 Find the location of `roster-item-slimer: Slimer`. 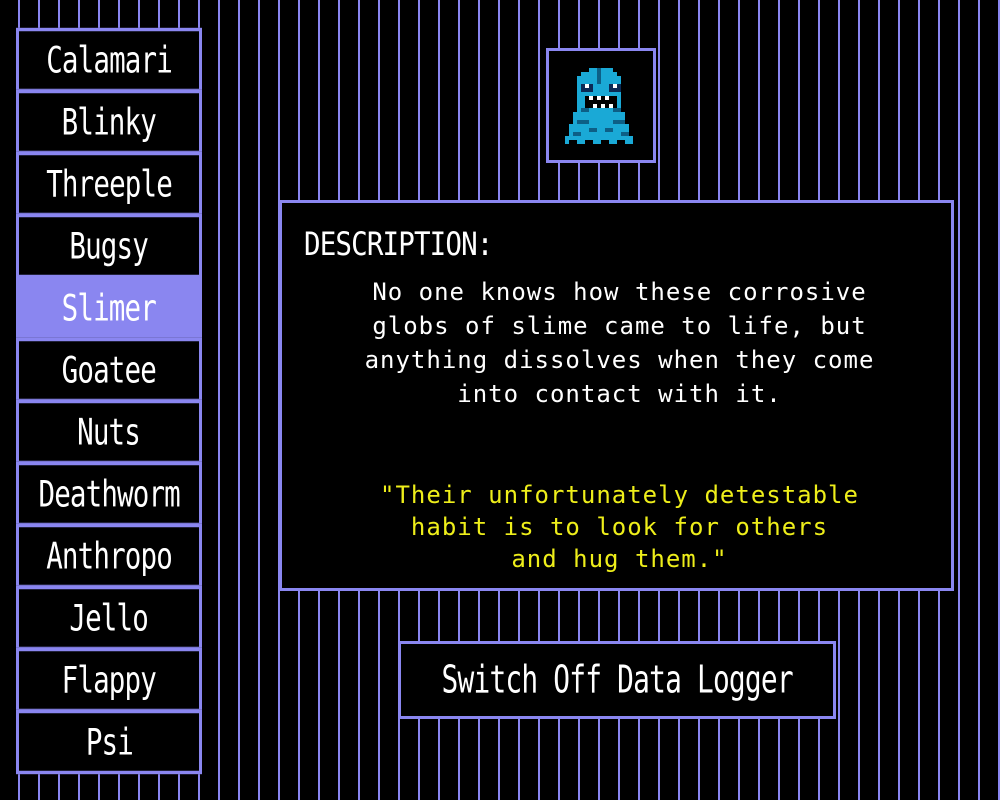

roster-item-slimer: Slimer is located at coordinates (109, 308).